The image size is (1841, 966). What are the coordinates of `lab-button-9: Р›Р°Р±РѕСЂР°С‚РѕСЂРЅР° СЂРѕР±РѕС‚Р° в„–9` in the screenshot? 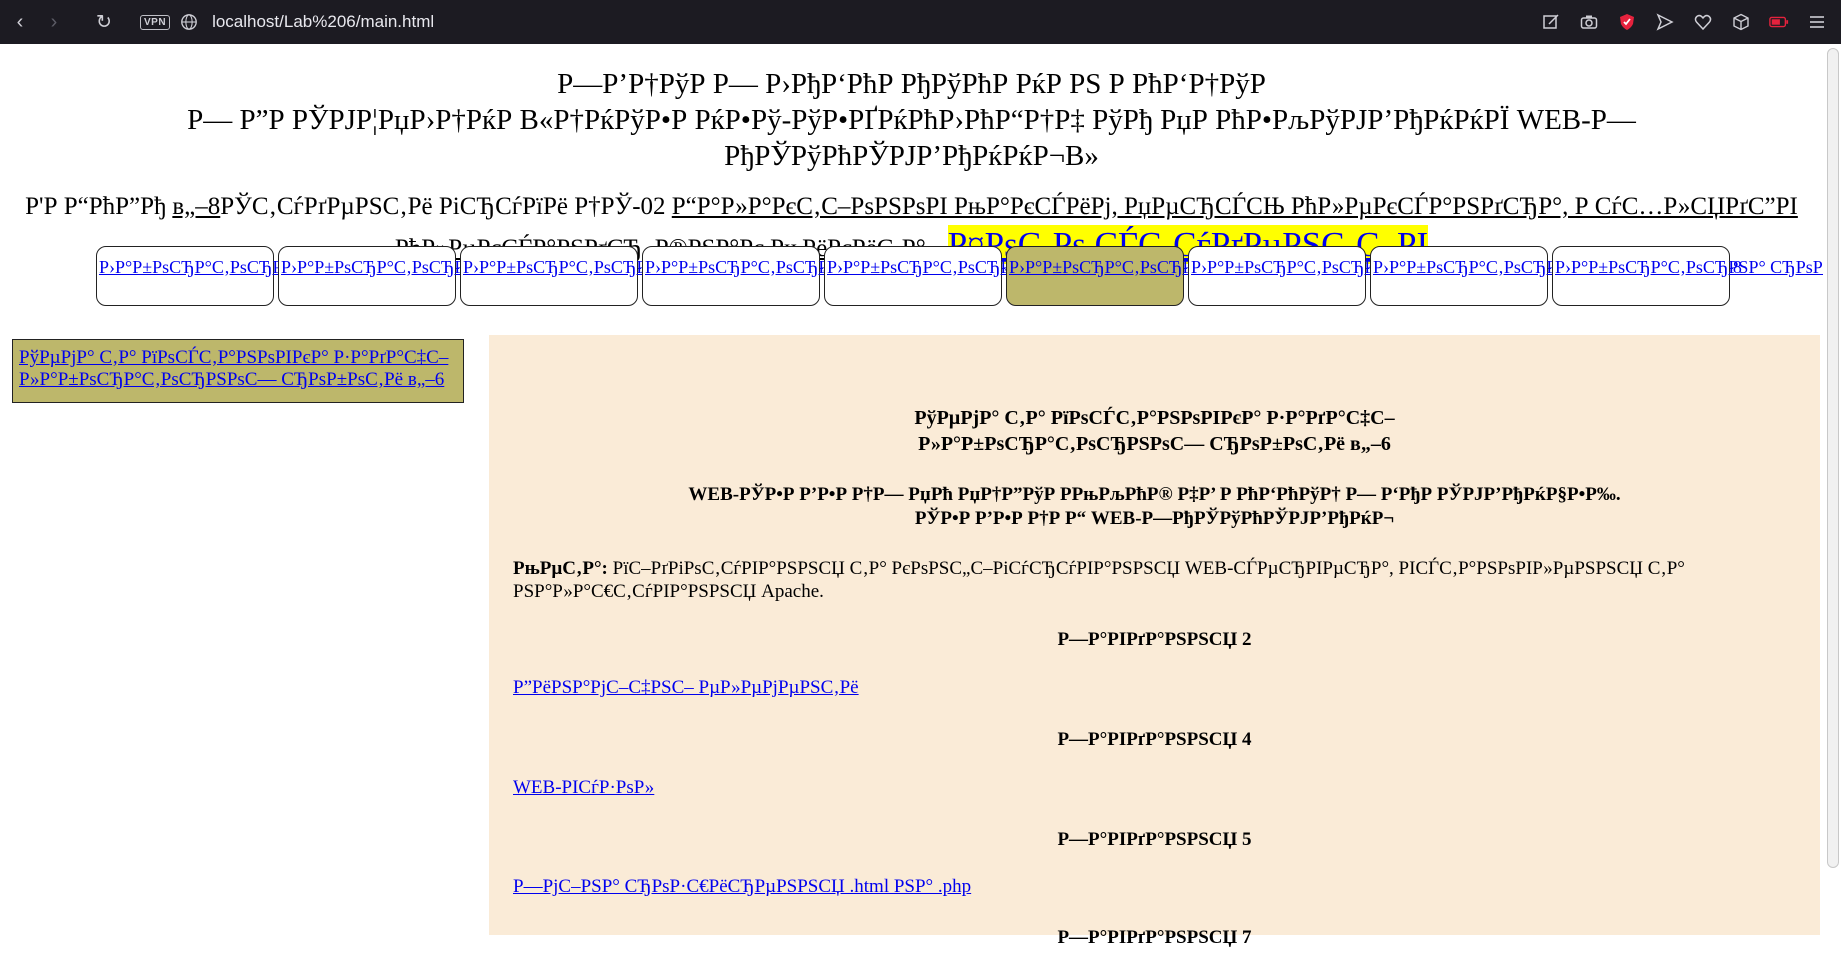 It's located at (1696, 276).